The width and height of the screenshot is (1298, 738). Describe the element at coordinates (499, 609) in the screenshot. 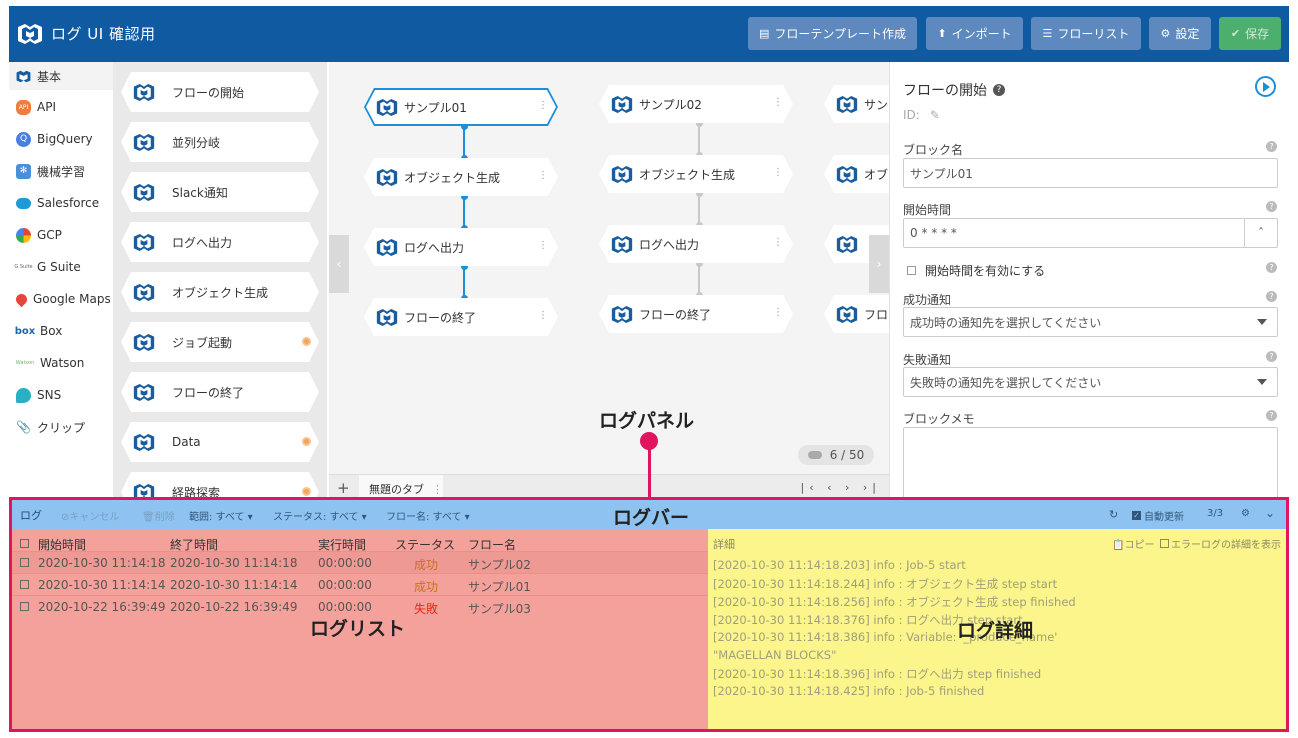

I see `log-flow-name: サンプル03` at that location.